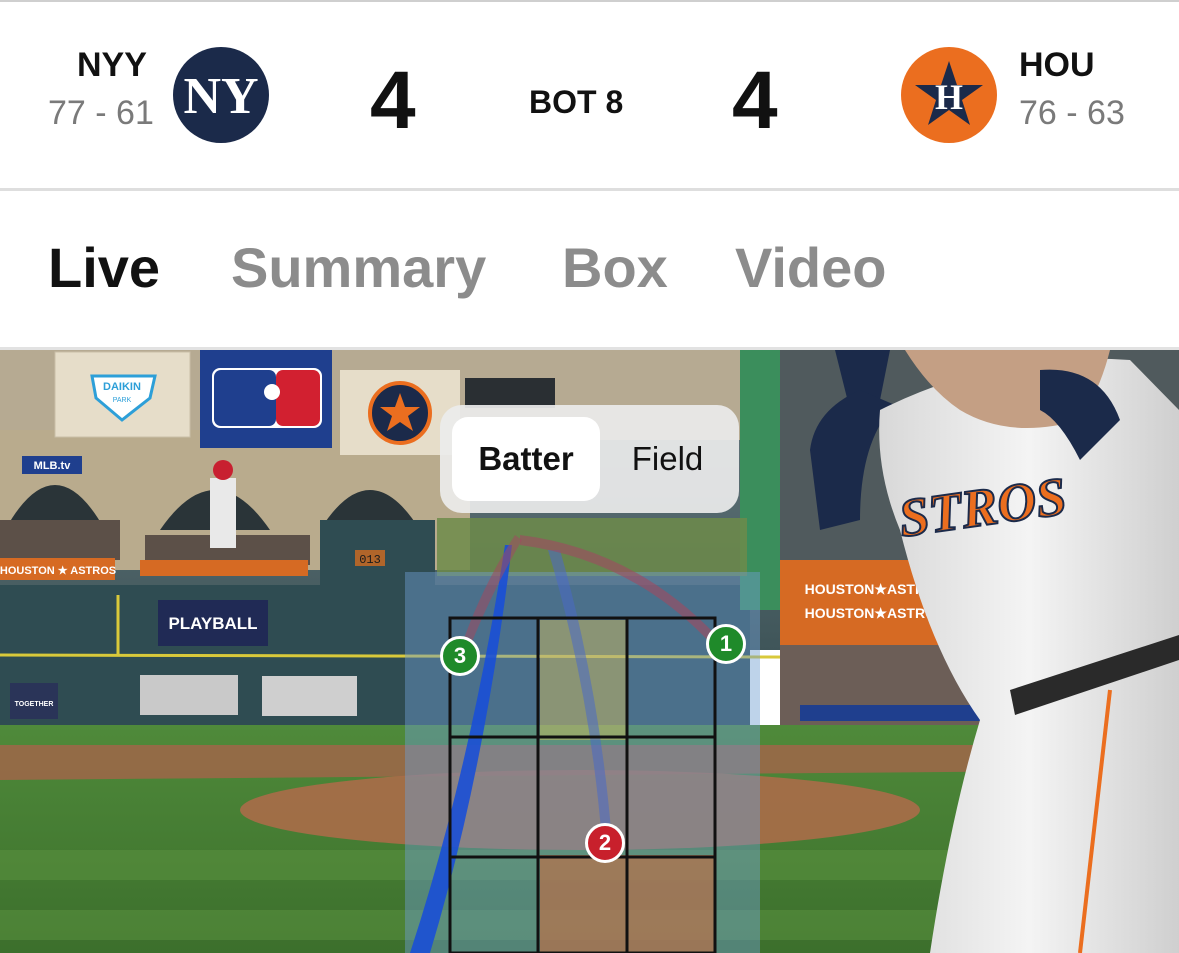 The height and width of the screenshot is (953, 1179). What do you see at coordinates (460, 656) in the screenshot?
I see `pitch-marker-3: 3` at bounding box center [460, 656].